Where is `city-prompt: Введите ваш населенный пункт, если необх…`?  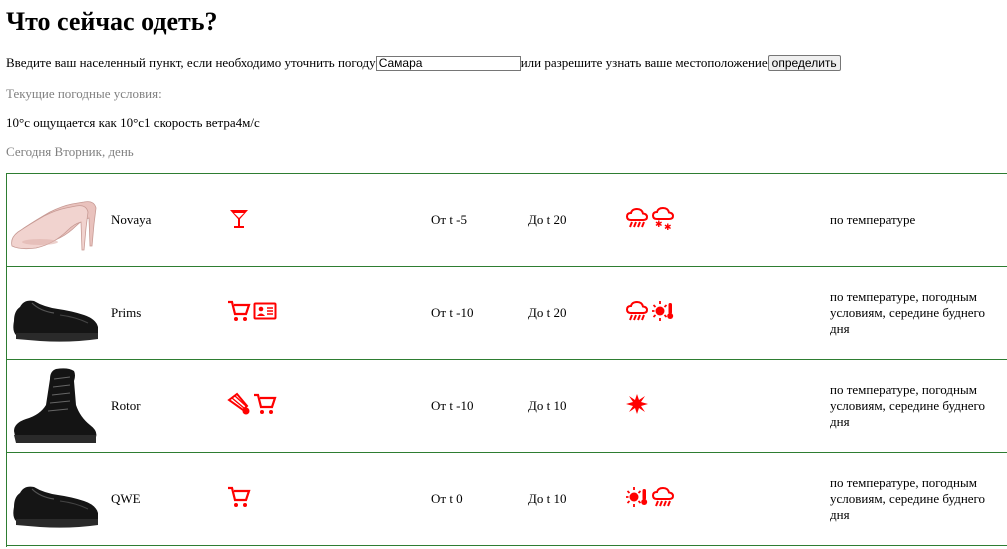 city-prompt: Введите ваш населенный пункт, если необх… is located at coordinates (191, 62).